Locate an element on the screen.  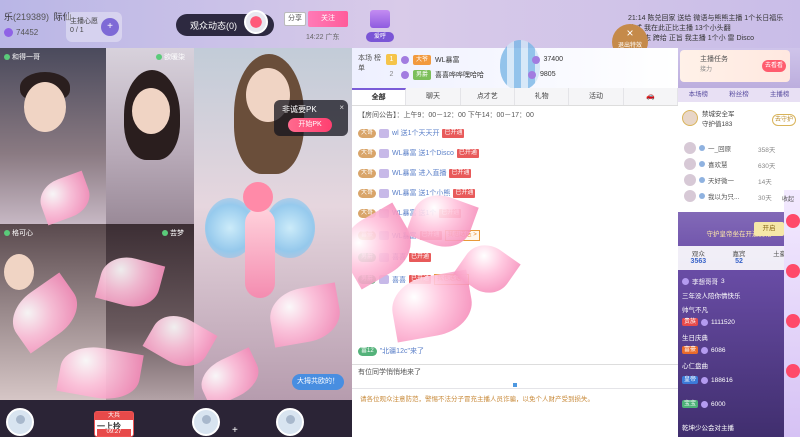
room-announcement: 【房间公告】：上午9：00－12：00 下午14：00－17：00 is located at coordinates (446, 115).